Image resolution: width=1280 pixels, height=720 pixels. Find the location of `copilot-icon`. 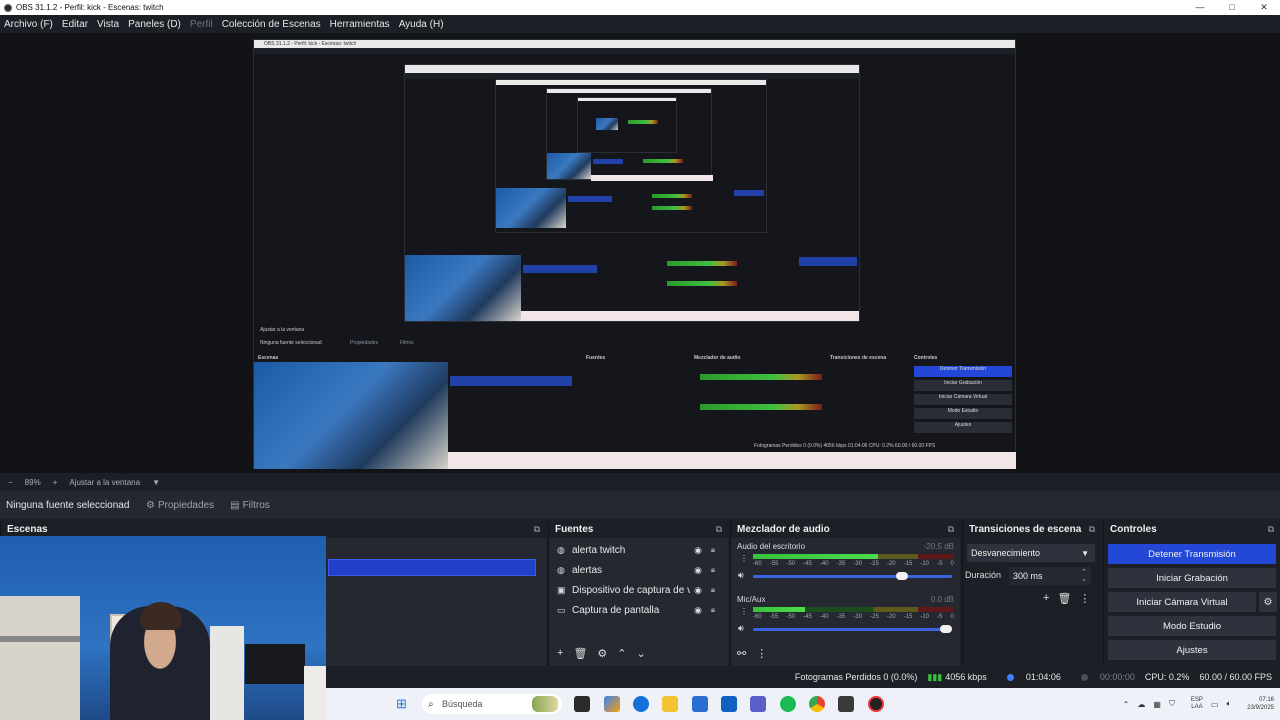

copilot-icon is located at coordinates (612, 704).